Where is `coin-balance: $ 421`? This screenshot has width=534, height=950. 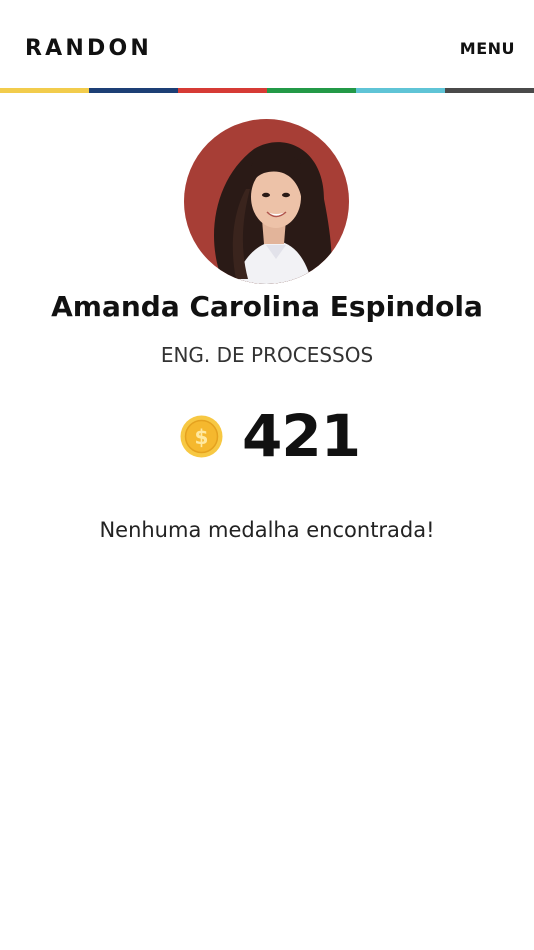 coin-balance: $ 421 is located at coordinates (267, 436).